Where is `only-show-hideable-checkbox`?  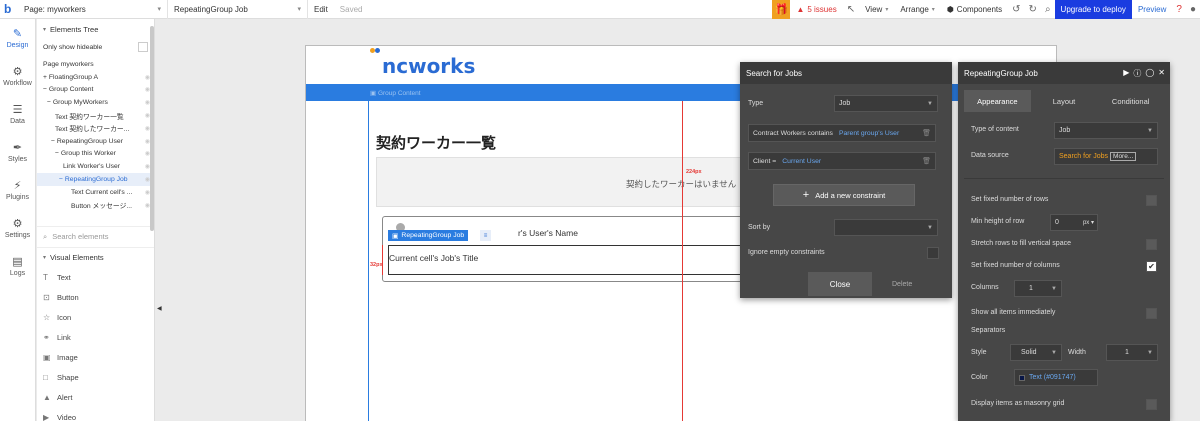 only-show-hideable-checkbox is located at coordinates (143, 47).